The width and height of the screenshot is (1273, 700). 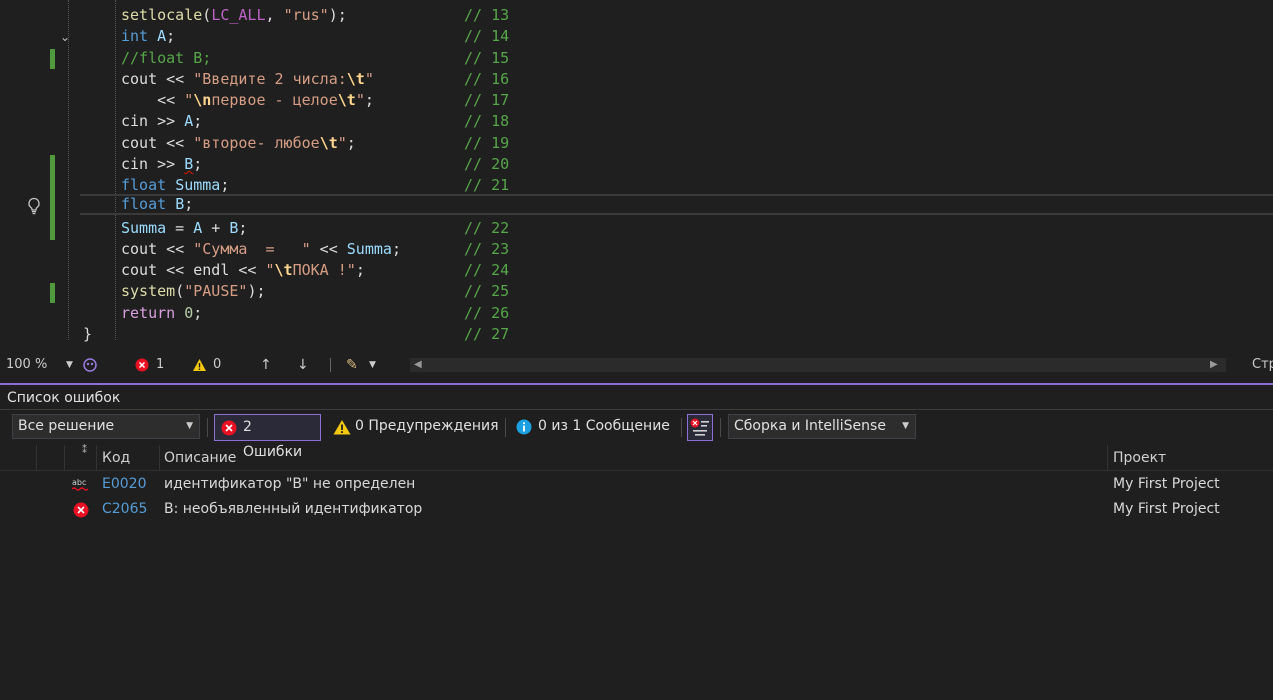 I want to click on code-line: Summa = A + B; // 22, so click(x=636, y=228).